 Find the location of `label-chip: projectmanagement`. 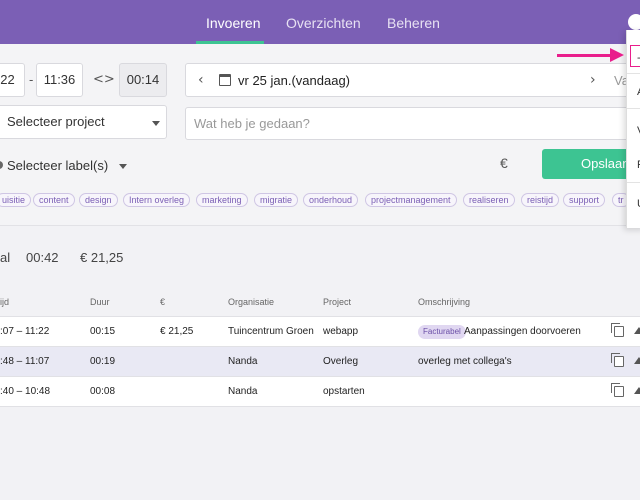

label-chip: projectmanagement is located at coordinates (411, 200).